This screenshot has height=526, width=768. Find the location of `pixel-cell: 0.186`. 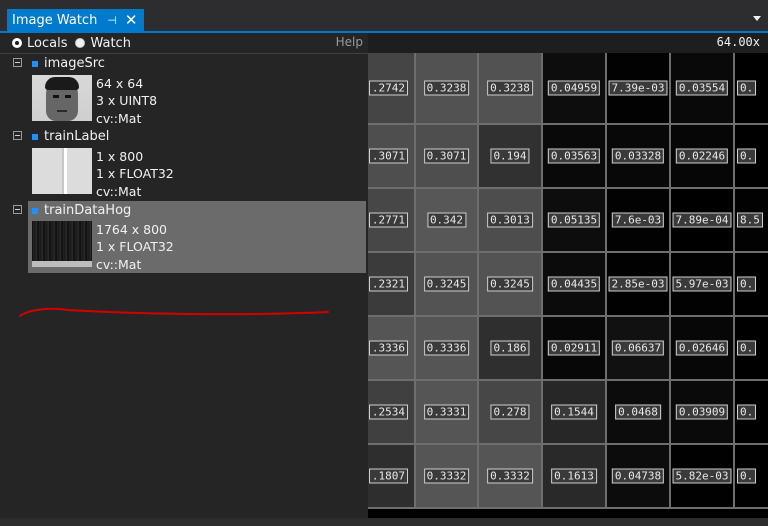

pixel-cell: 0.186 is located at coordinates (511, 349).